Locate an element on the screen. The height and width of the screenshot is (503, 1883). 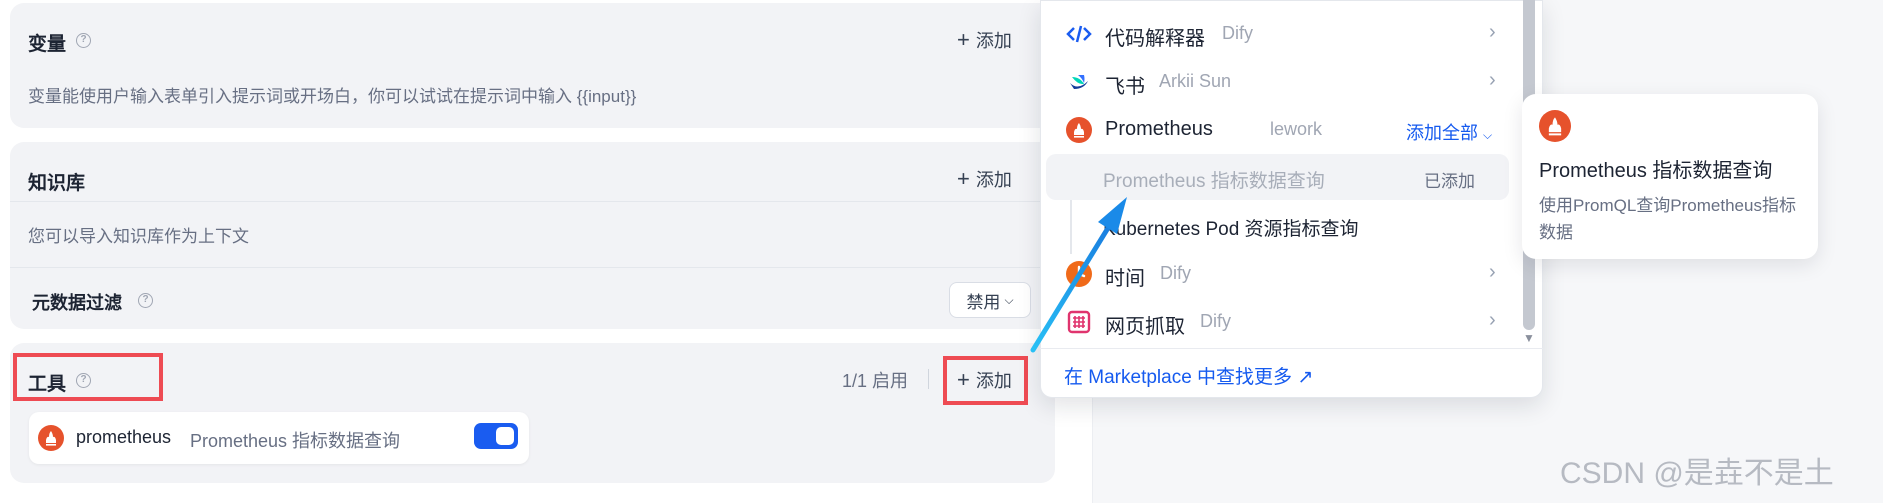
add-all-button: 添加全部 ⌵ is located at coordinates (1449, 132).